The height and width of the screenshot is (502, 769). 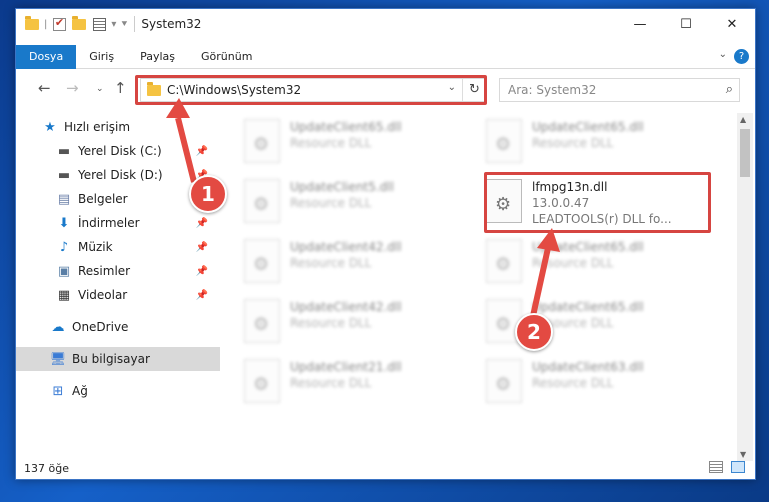 What do you see at coordinates (534, 332) in the screenshot?
I see `callout-badge-2: 2` at bounding box center [534, 332].